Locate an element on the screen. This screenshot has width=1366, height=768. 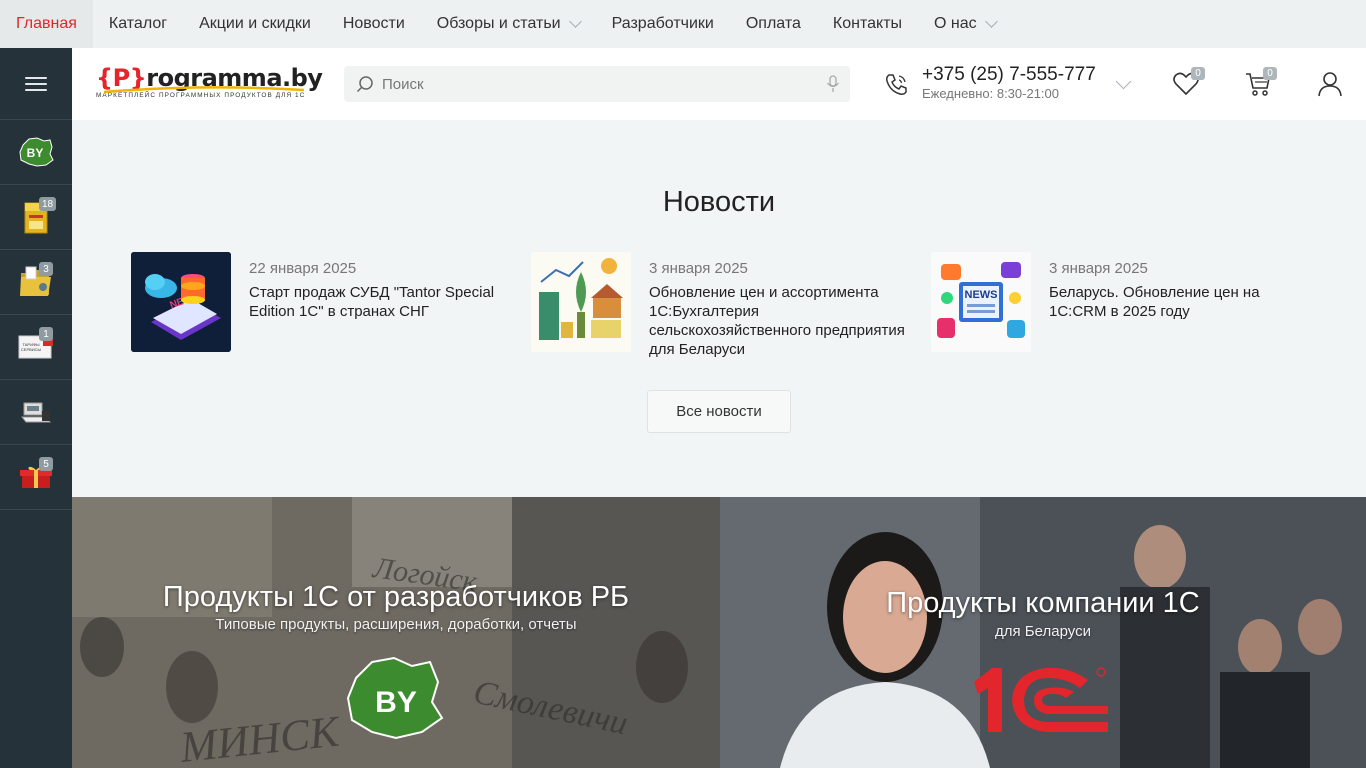
sidebar-item-hardware is located at coordinates (36, 412).